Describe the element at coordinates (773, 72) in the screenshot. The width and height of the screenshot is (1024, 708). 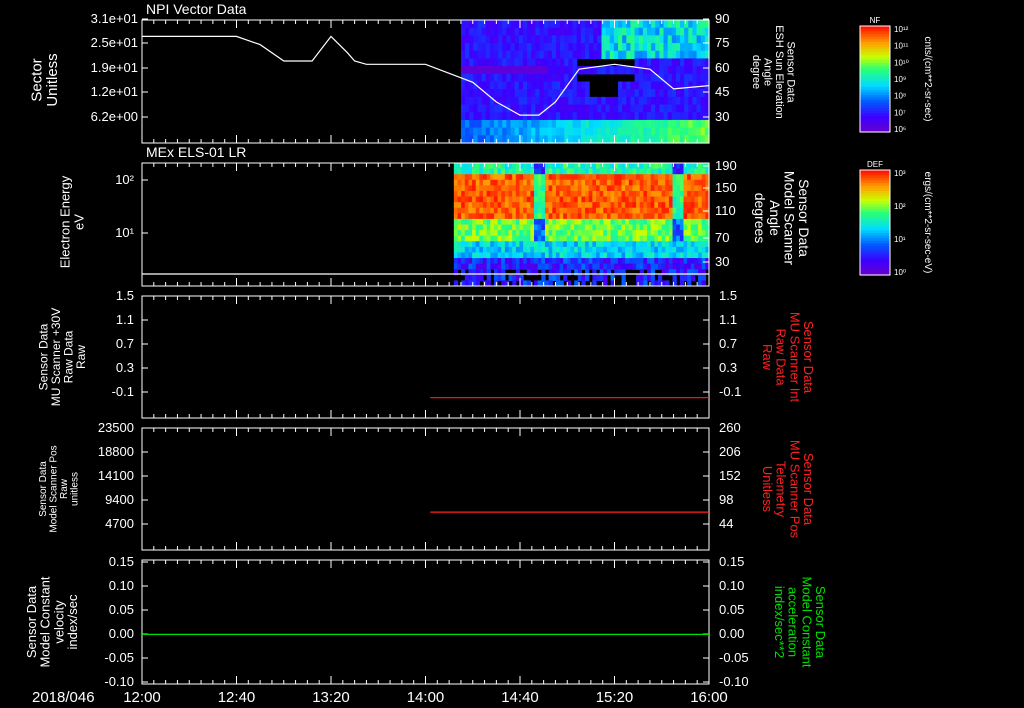
I see `y2-axis-label: Sensor DataESH Sun ElevationAngledegree` at that location.